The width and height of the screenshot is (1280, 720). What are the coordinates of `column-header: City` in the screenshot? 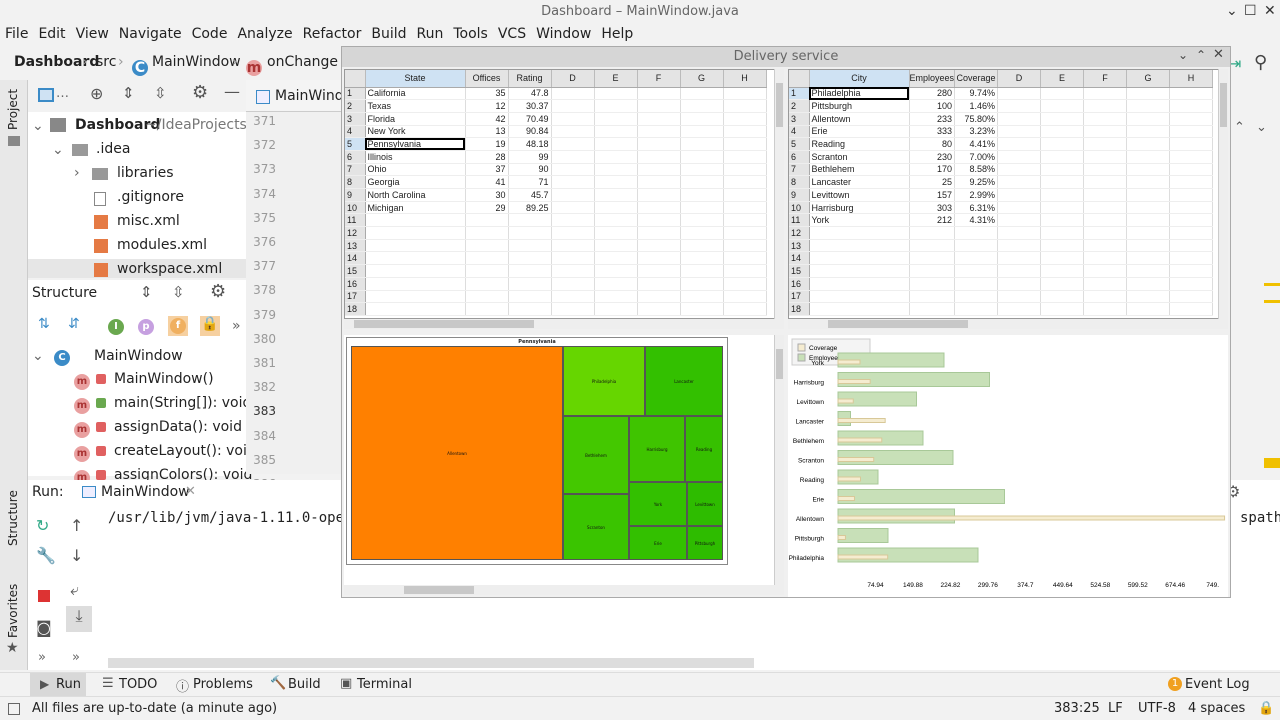 It's located at (859, 79).